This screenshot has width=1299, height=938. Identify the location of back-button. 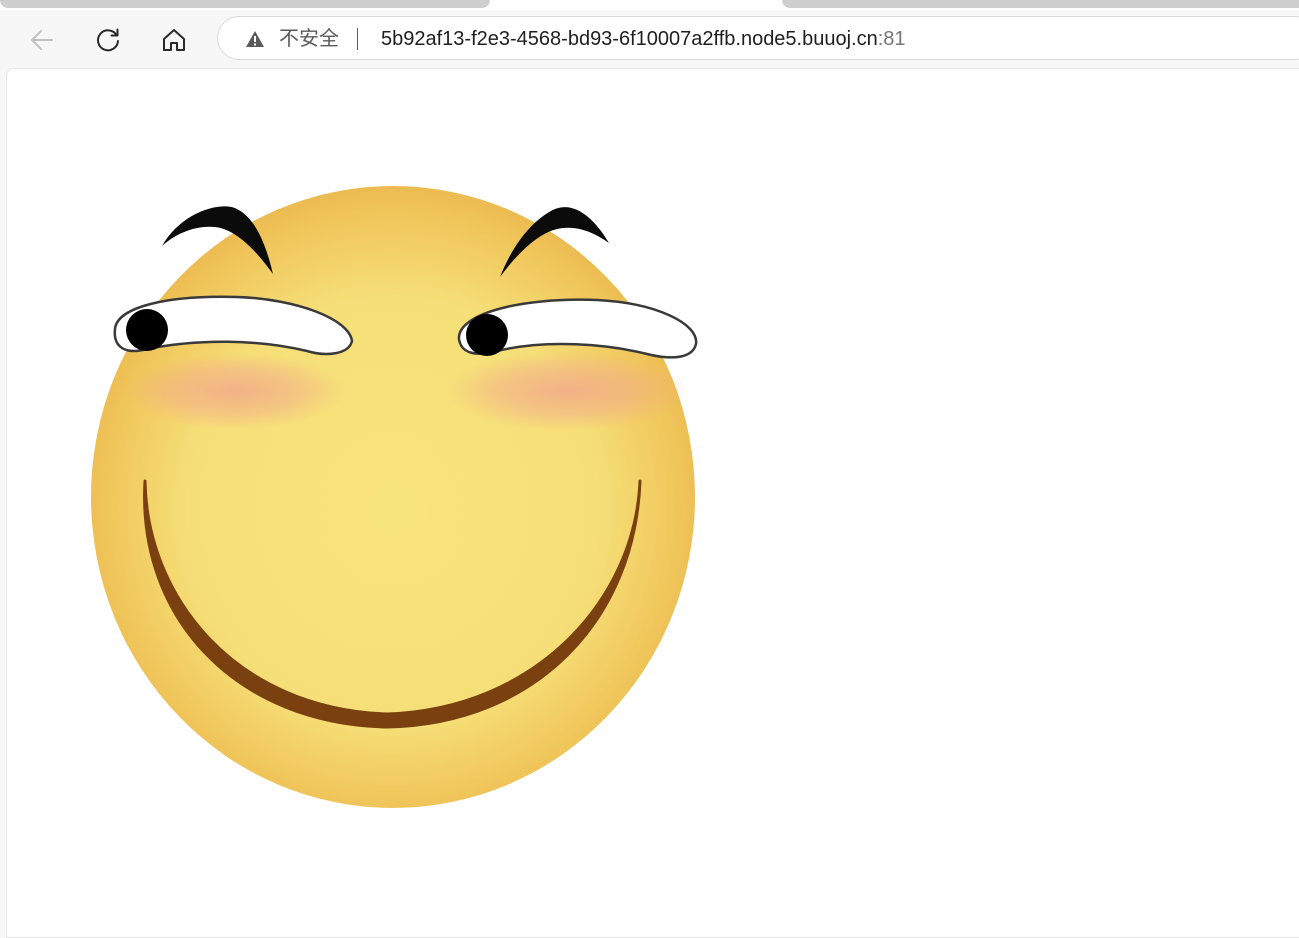
(42, 40).